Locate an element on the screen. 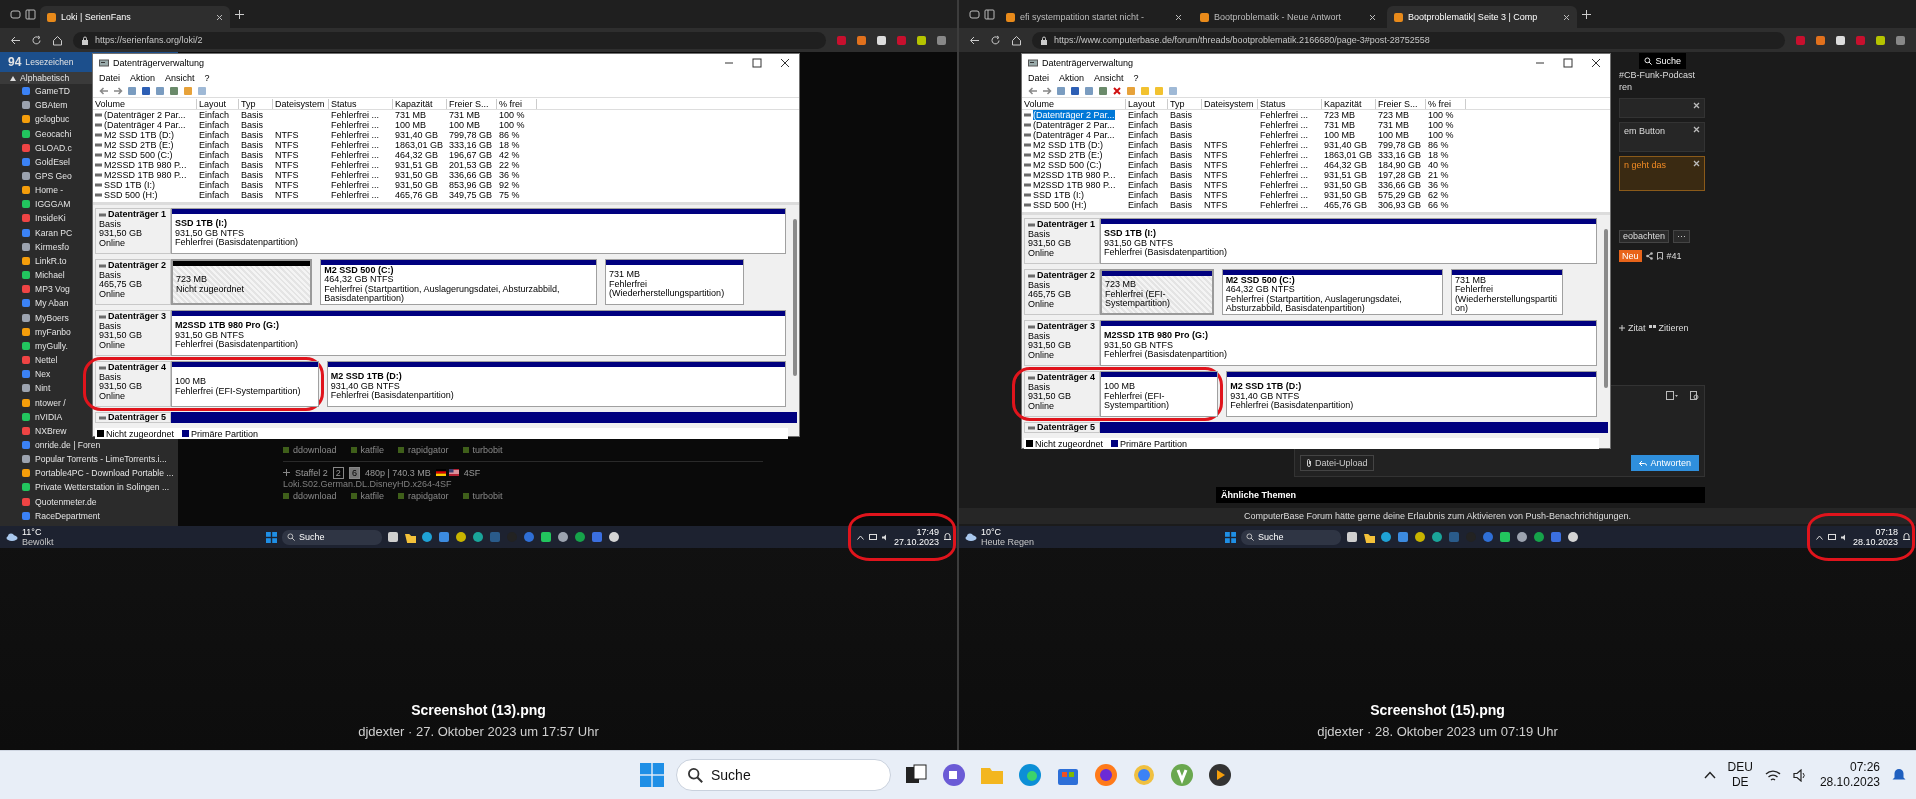 The image size is (1916, 799). share-icon is located at coordinates (1649, 256).